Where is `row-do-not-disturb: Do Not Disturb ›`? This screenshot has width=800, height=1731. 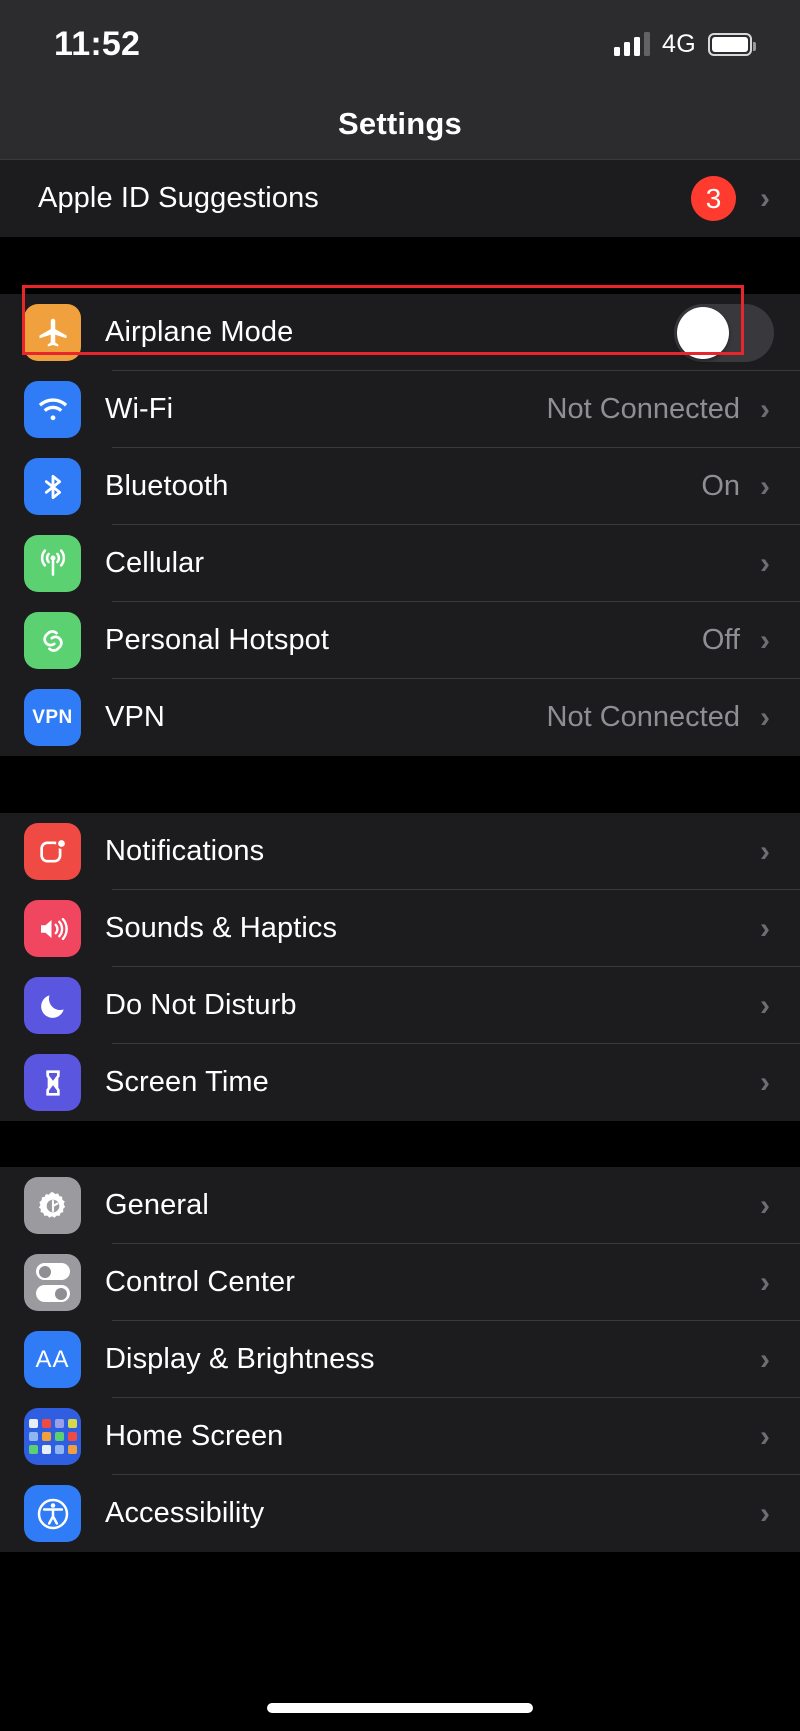 row-do-not-disturb: Do Not Disturb › is located at coordinates (400, 1005).